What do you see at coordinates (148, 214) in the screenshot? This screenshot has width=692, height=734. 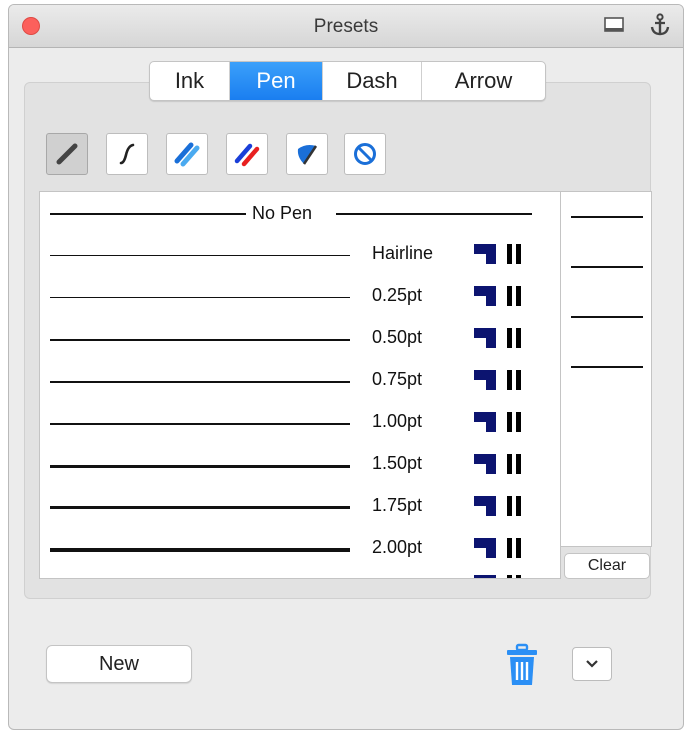 I see `no-pen-line-left` at bounding box center [148, 214].